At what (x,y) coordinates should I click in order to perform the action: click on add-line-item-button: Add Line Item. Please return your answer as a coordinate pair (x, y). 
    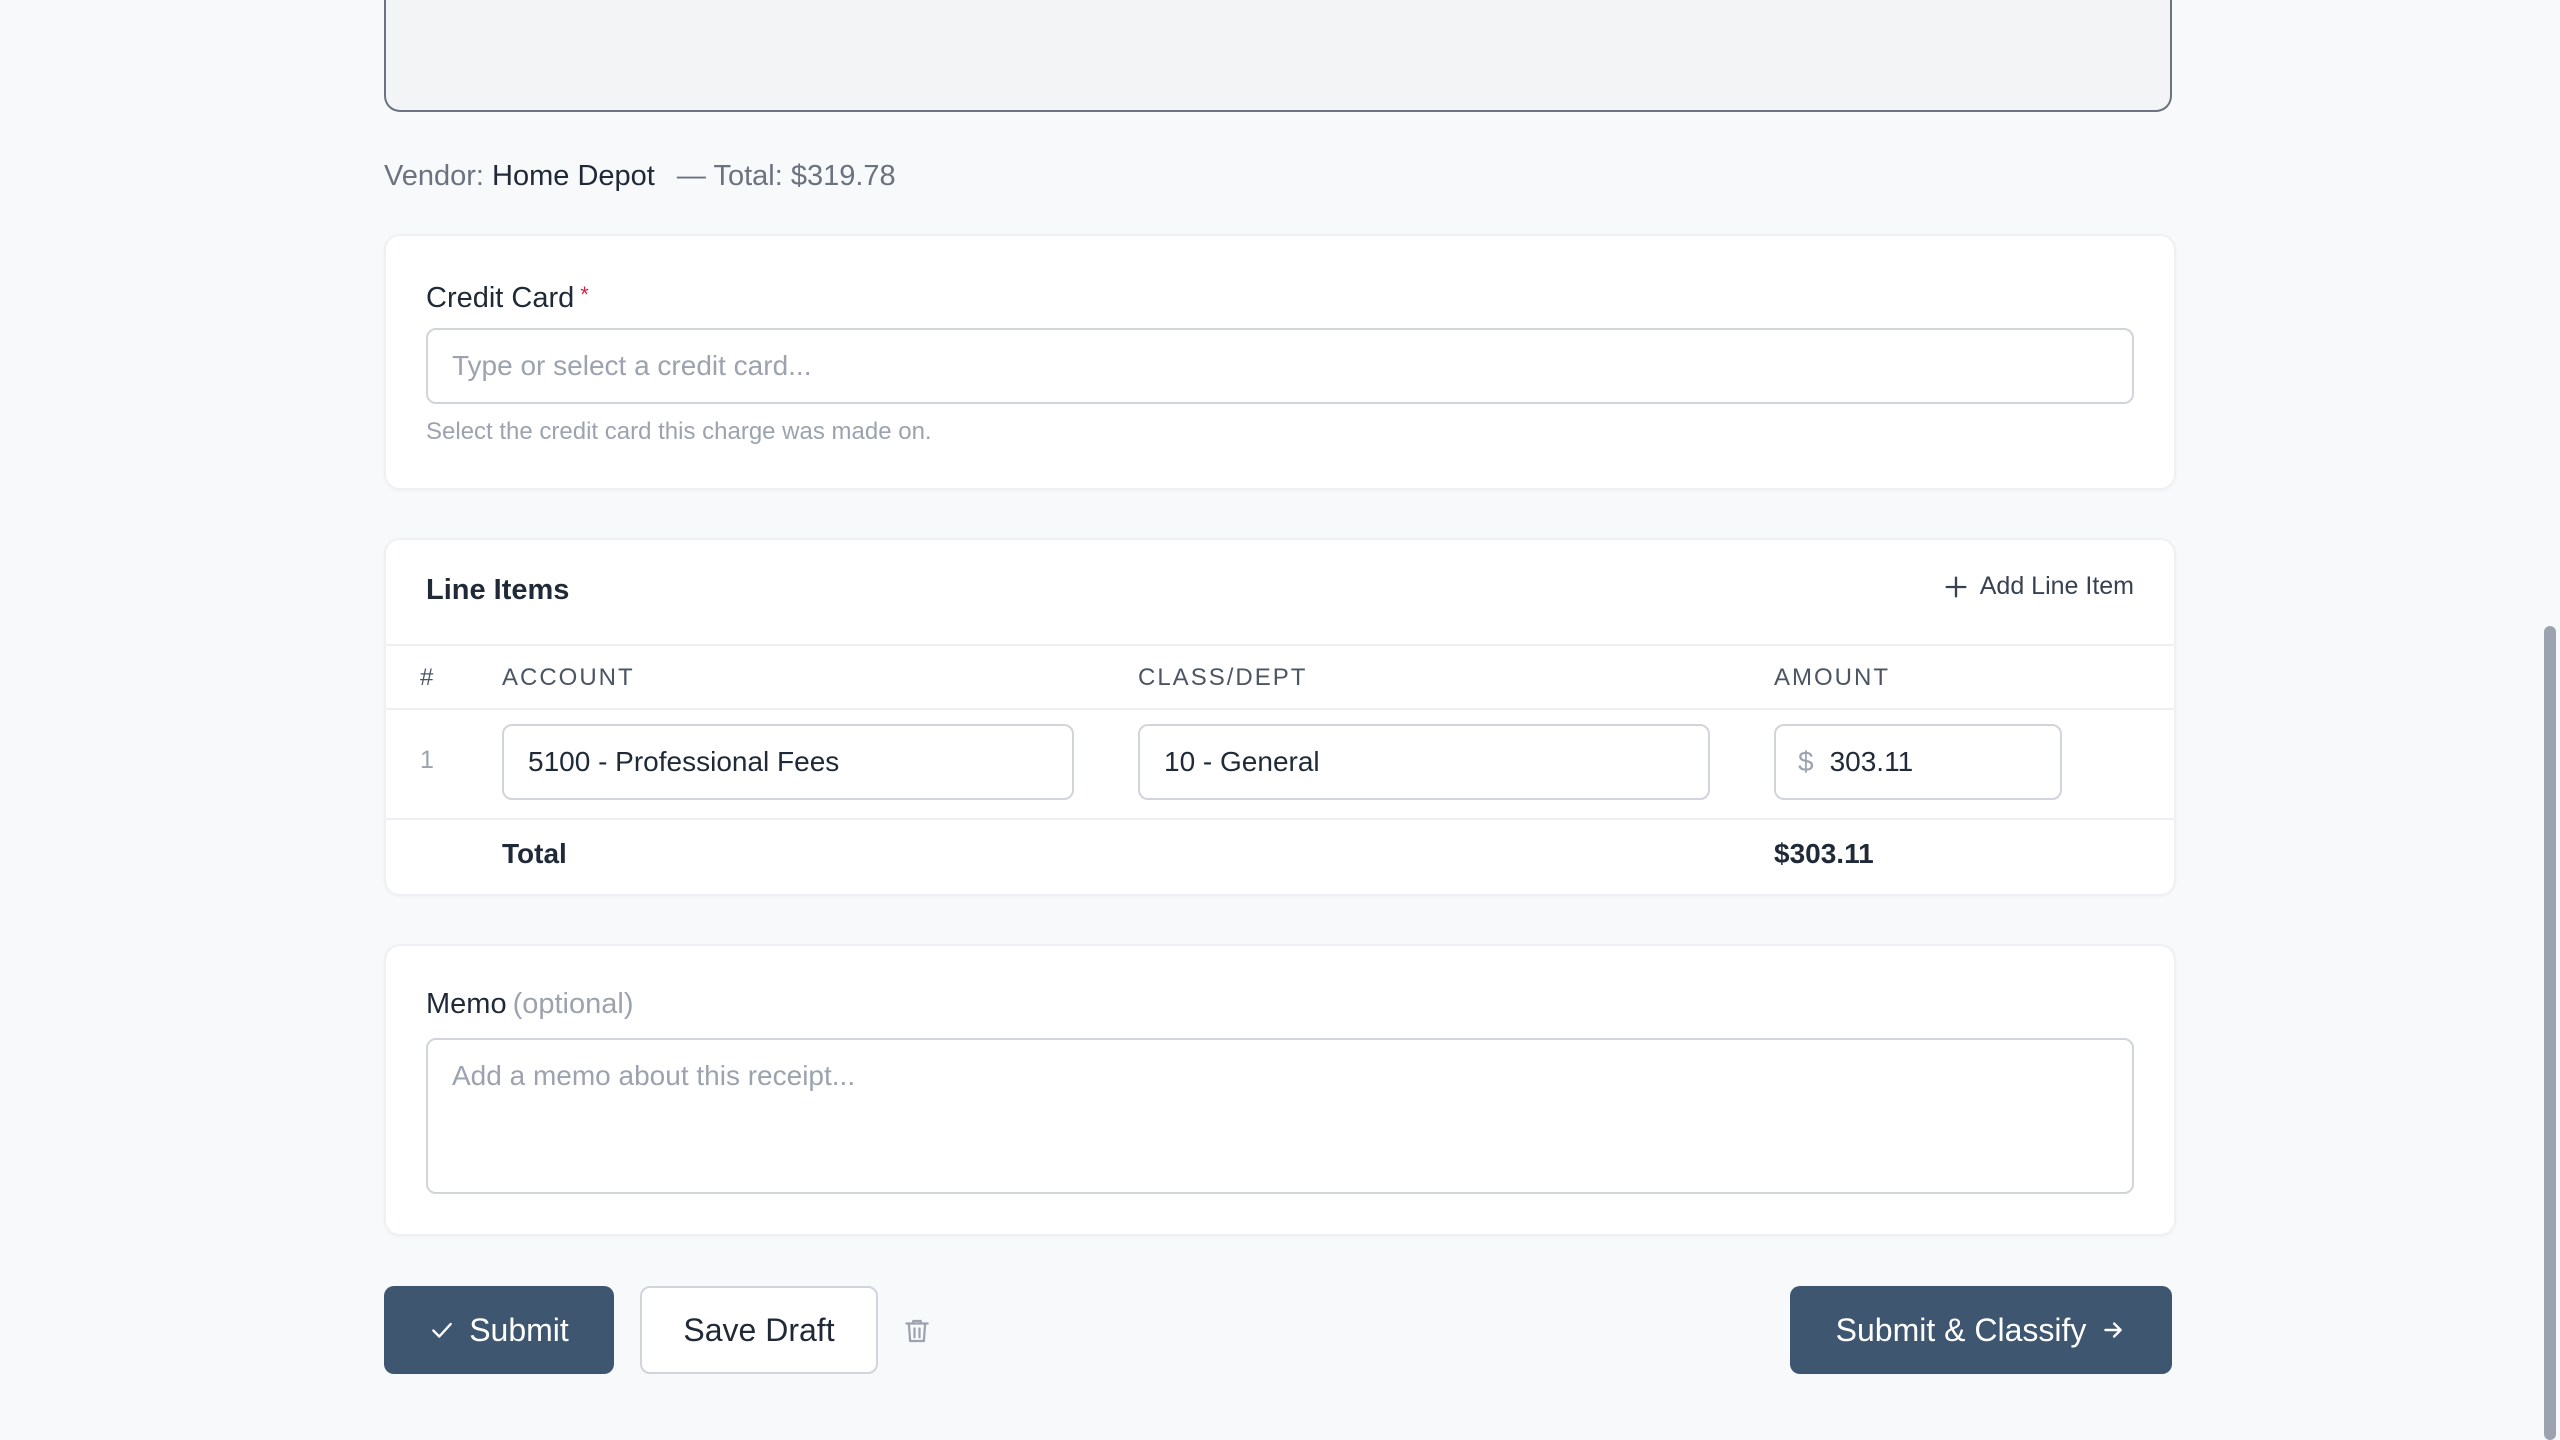
    Looking at the image, I should click on (2038, 586).